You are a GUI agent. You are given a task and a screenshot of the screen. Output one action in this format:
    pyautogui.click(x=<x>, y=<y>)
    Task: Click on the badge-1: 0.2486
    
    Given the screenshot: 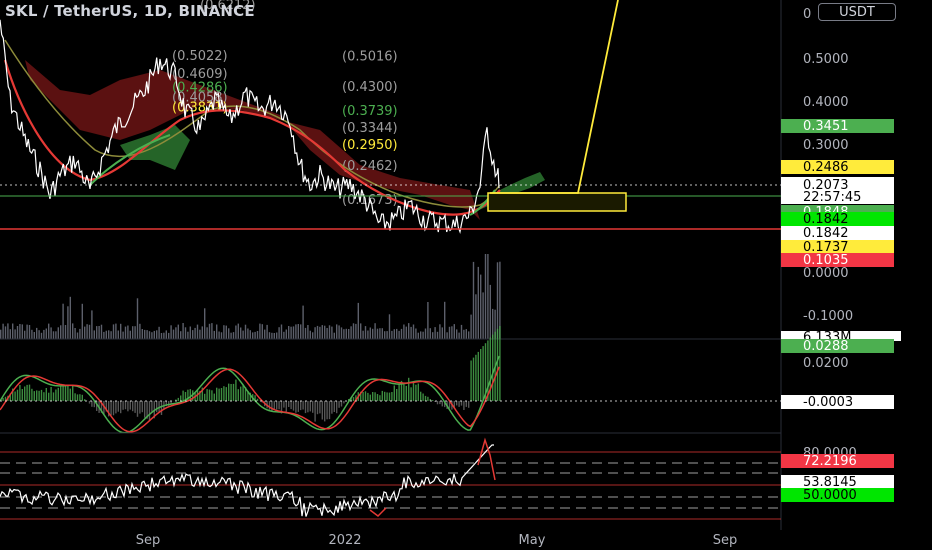 What is the action you would take?
    pyautogui.click(x=826, y=167)
    